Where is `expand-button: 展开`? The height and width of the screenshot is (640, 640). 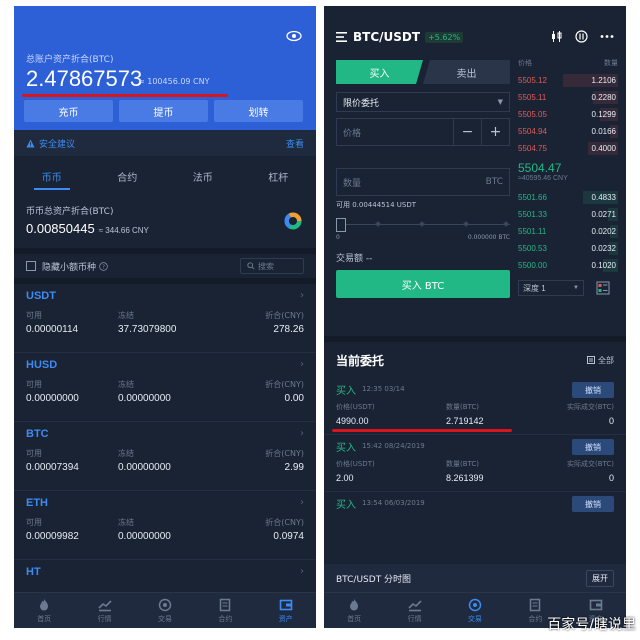 expand-button: 展开 is located at coordinates (600, 578).